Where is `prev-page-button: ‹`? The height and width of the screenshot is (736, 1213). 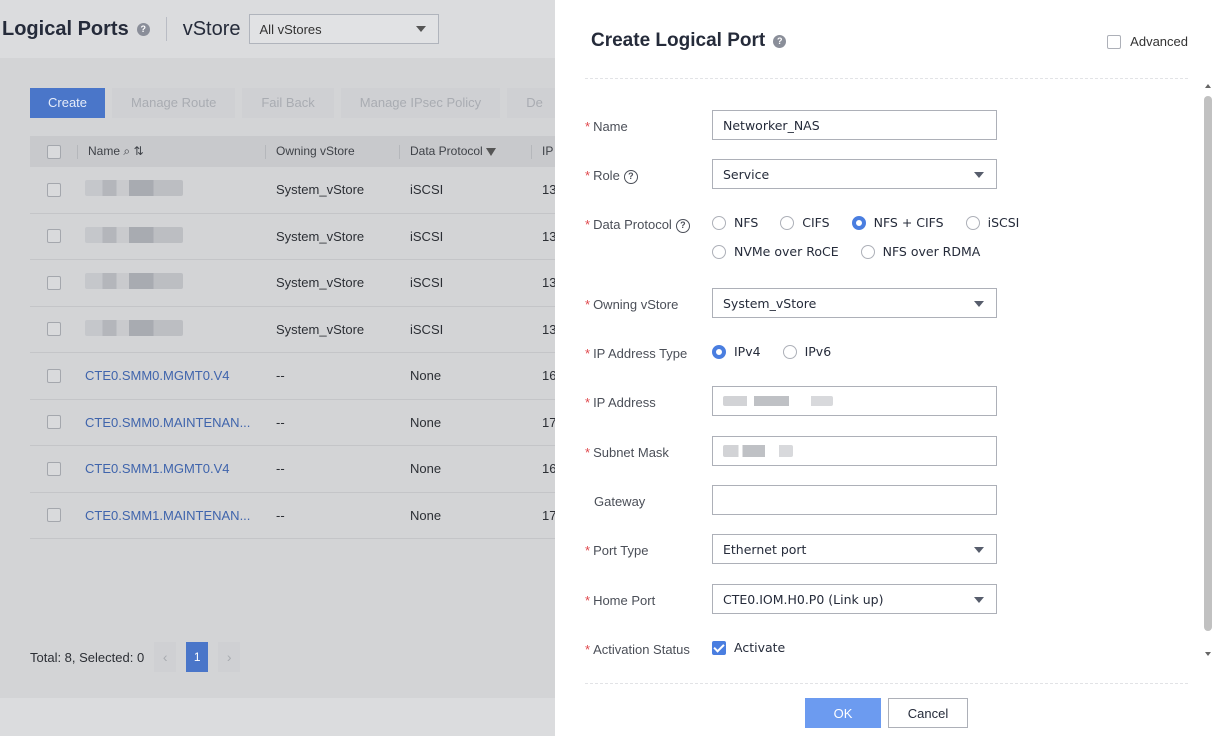 prev-page-button: ‹ is located at coordinates (165, 657).